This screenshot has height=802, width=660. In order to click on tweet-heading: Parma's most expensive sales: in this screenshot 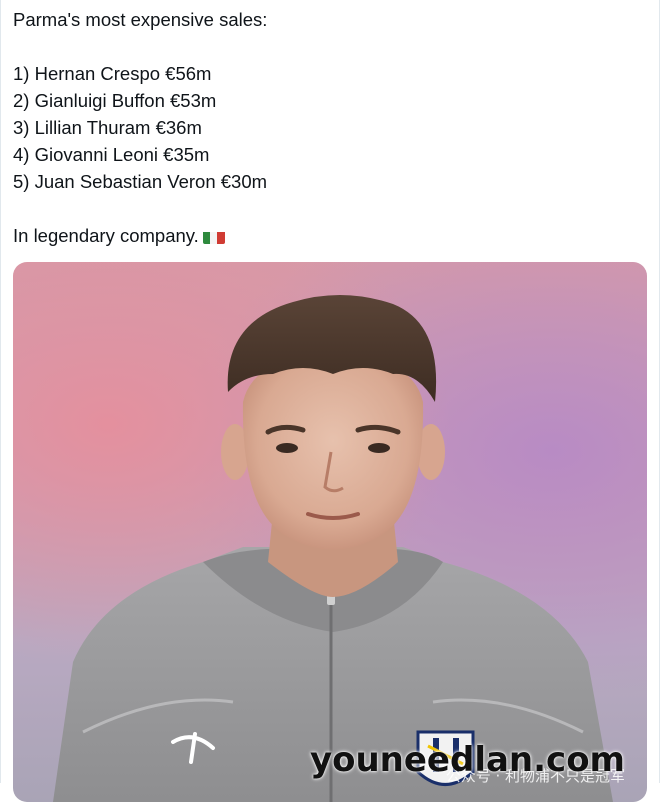, I will do `click(140, 19)`.